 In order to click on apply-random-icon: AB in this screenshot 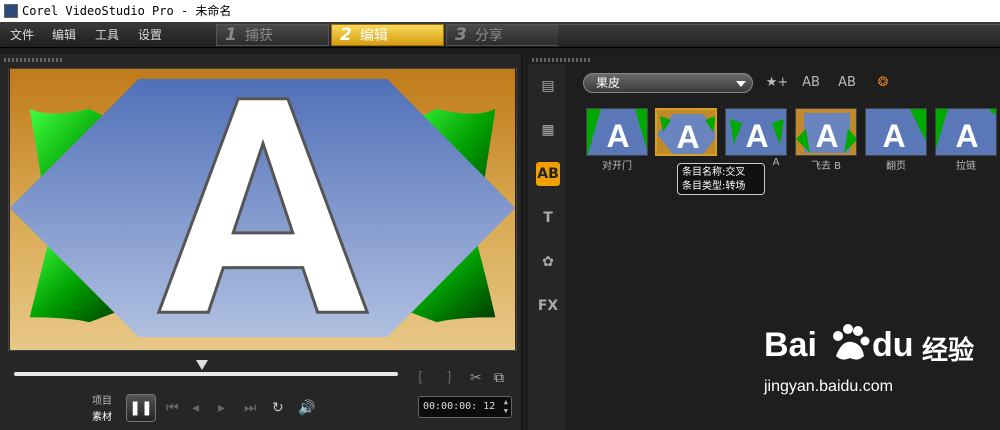, I will do `click(811, 83)`.